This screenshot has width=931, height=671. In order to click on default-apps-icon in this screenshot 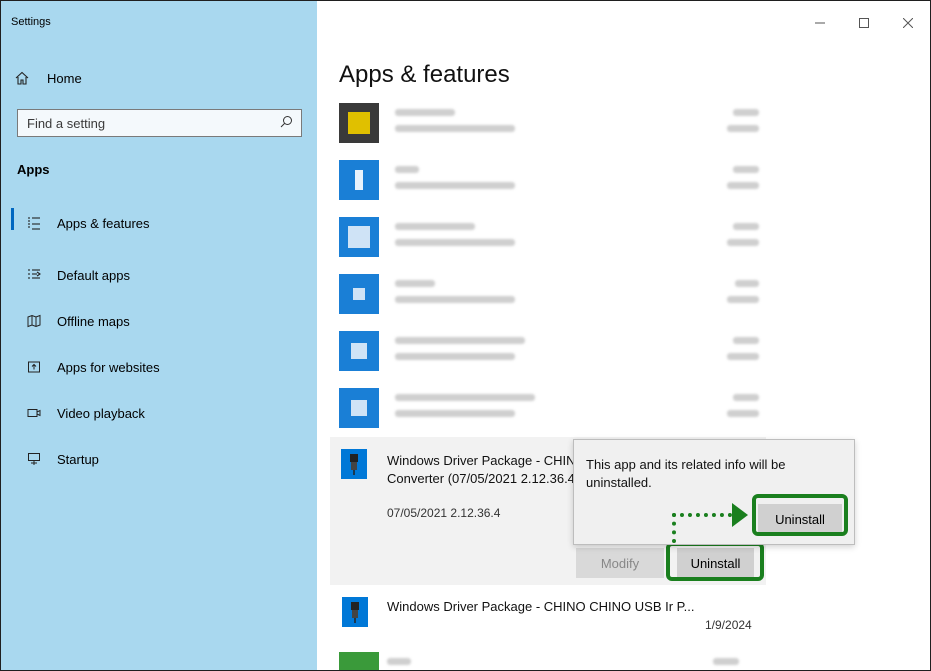, I will do `click(34, 275)`.